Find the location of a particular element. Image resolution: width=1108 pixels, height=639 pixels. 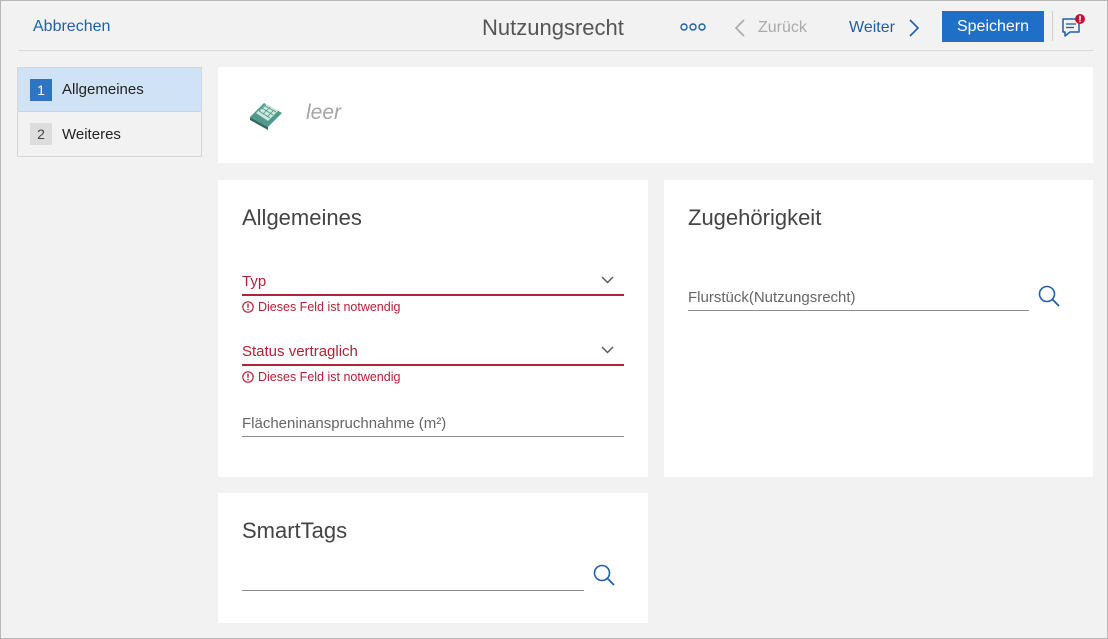

step-label: Allgemeines is located at coordinates (103, 89).